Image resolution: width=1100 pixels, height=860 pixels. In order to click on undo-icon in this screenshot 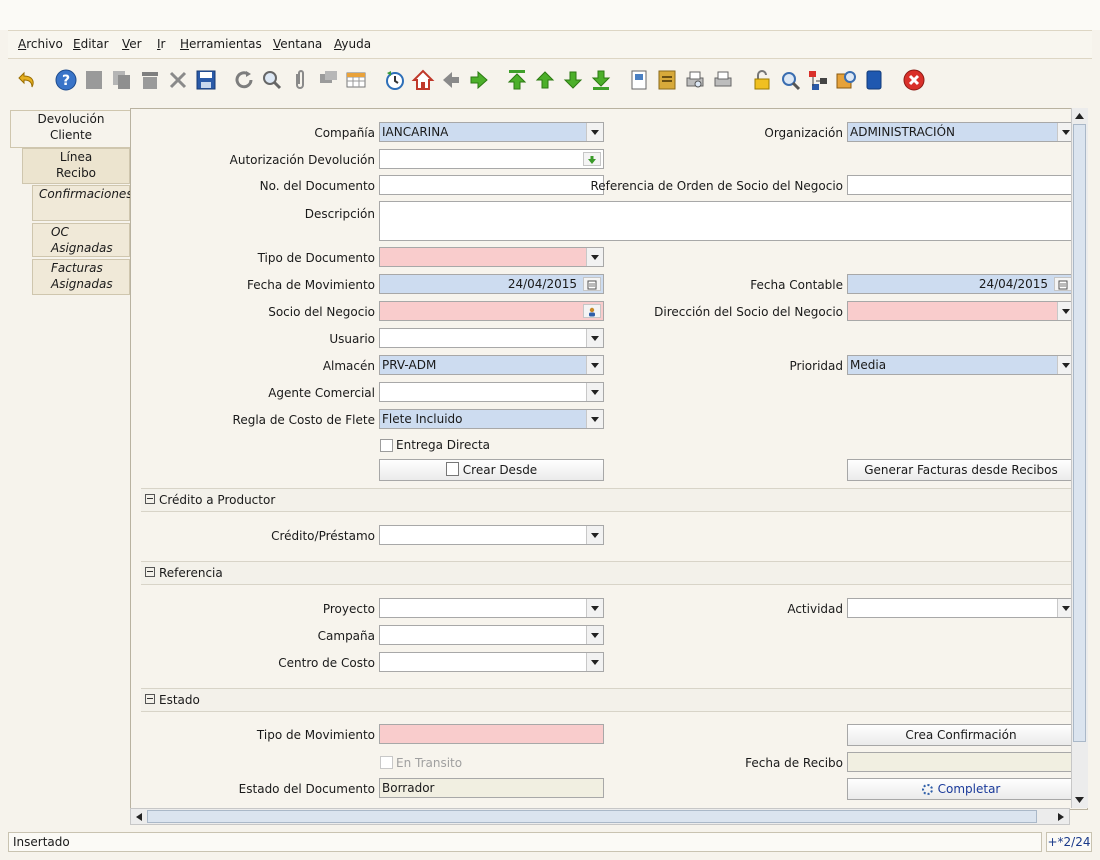, I will do `click(28, 80)`.